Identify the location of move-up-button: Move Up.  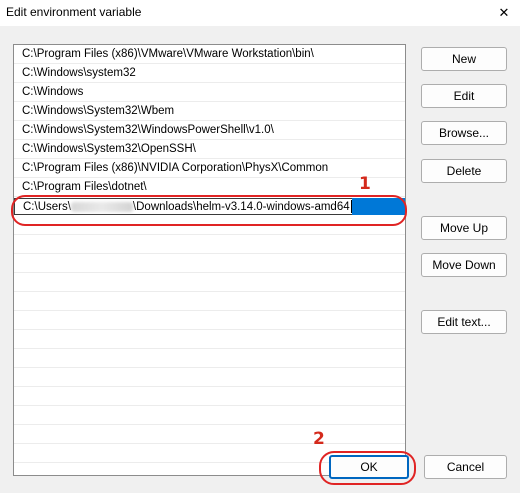
(464, 228).